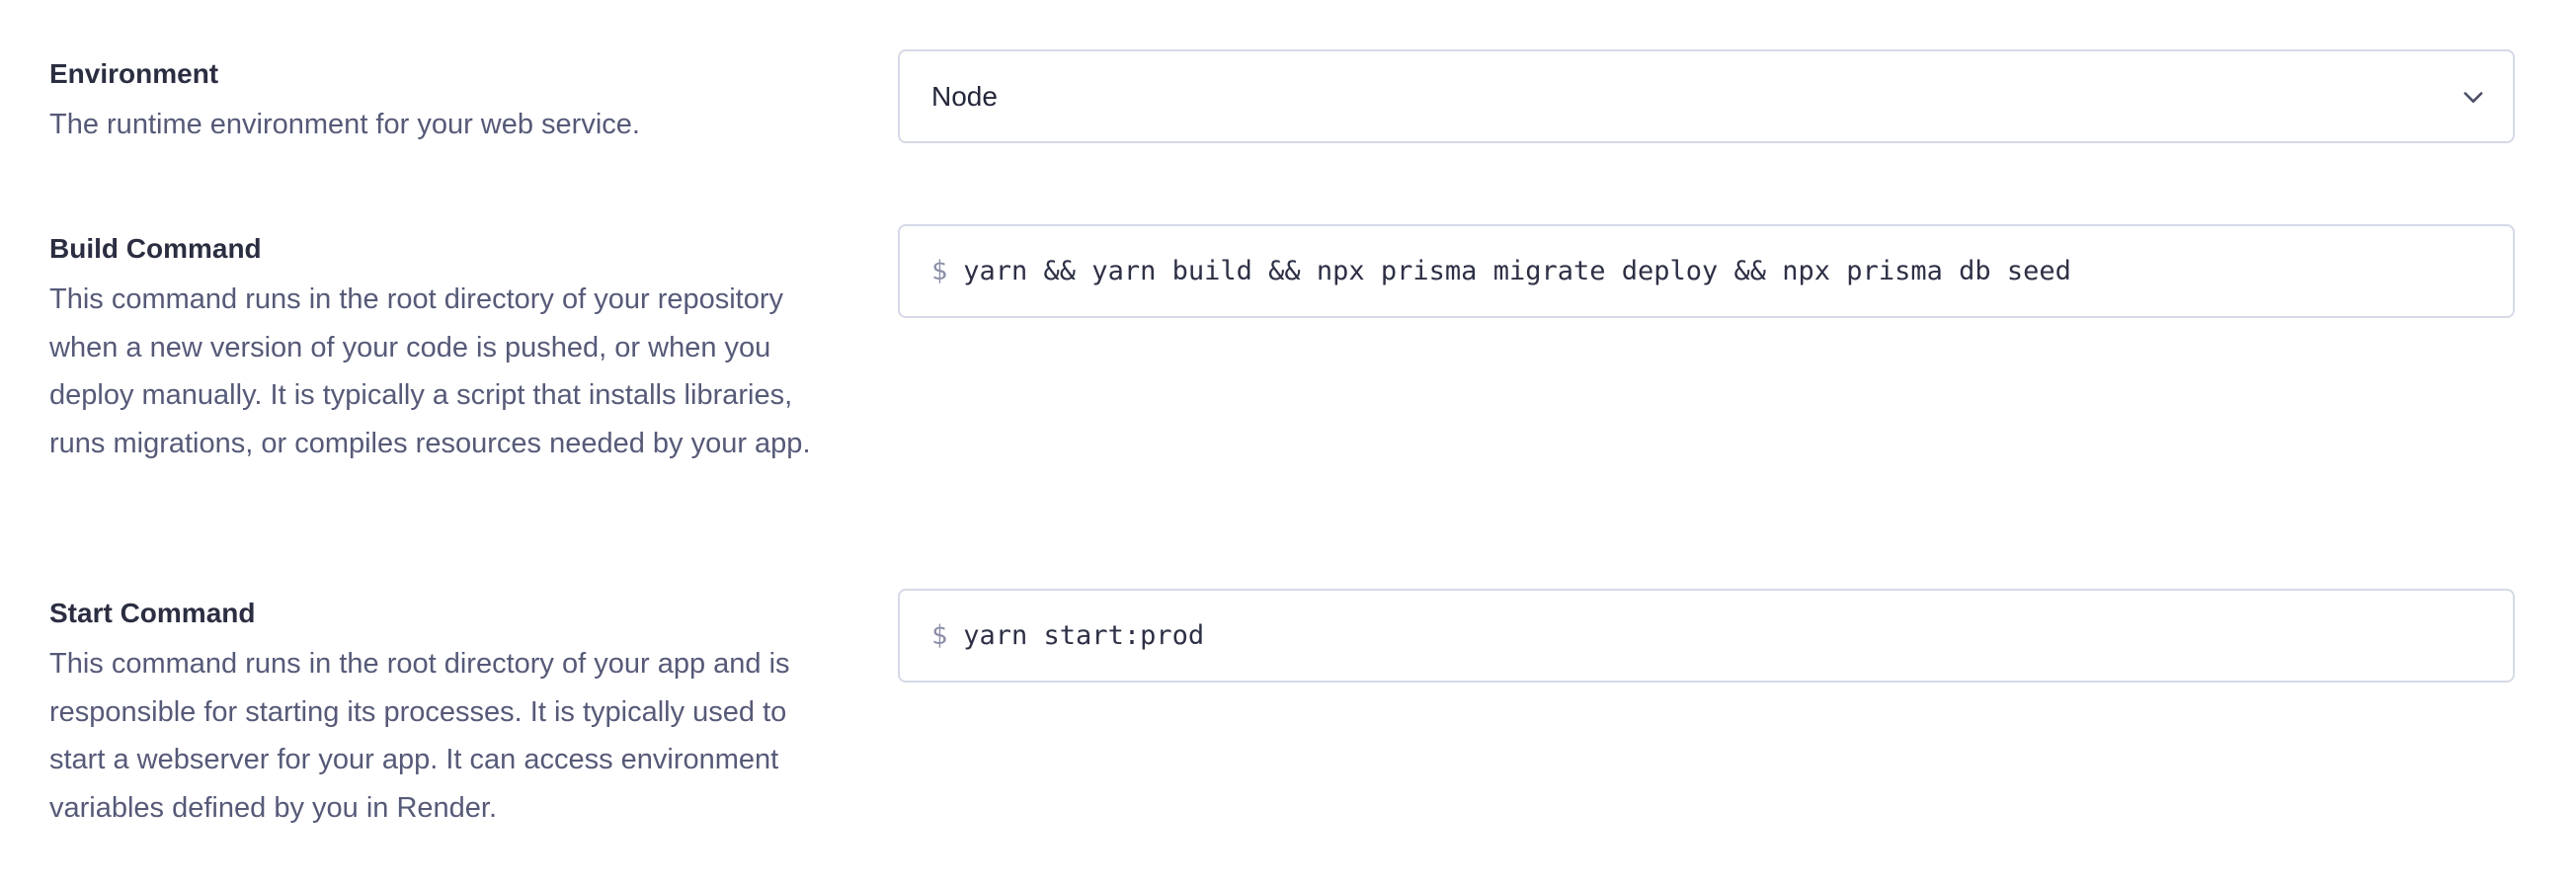  What do you see at coordinates (1706, 96) in the screenshot?
I see `environment-select: Node` at bounding box center [1706, 96].